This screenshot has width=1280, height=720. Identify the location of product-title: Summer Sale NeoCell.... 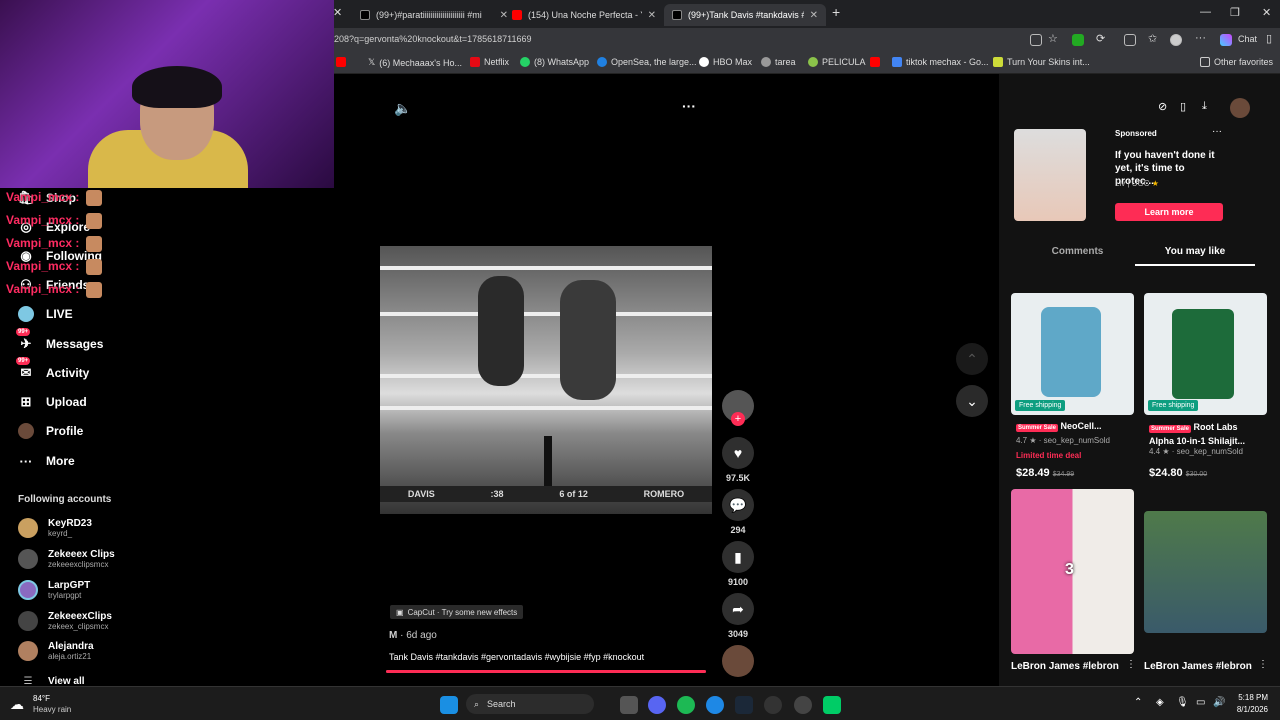
(1073, 426).